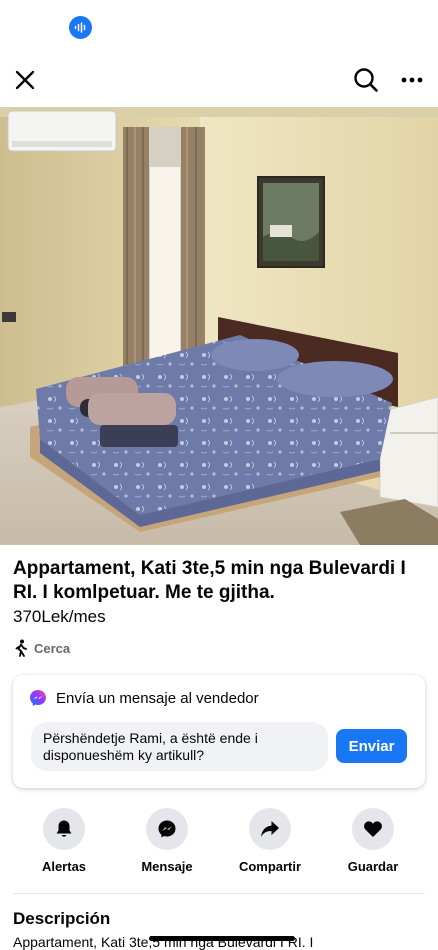  I want to click on home-indicator, so click(222, 938).